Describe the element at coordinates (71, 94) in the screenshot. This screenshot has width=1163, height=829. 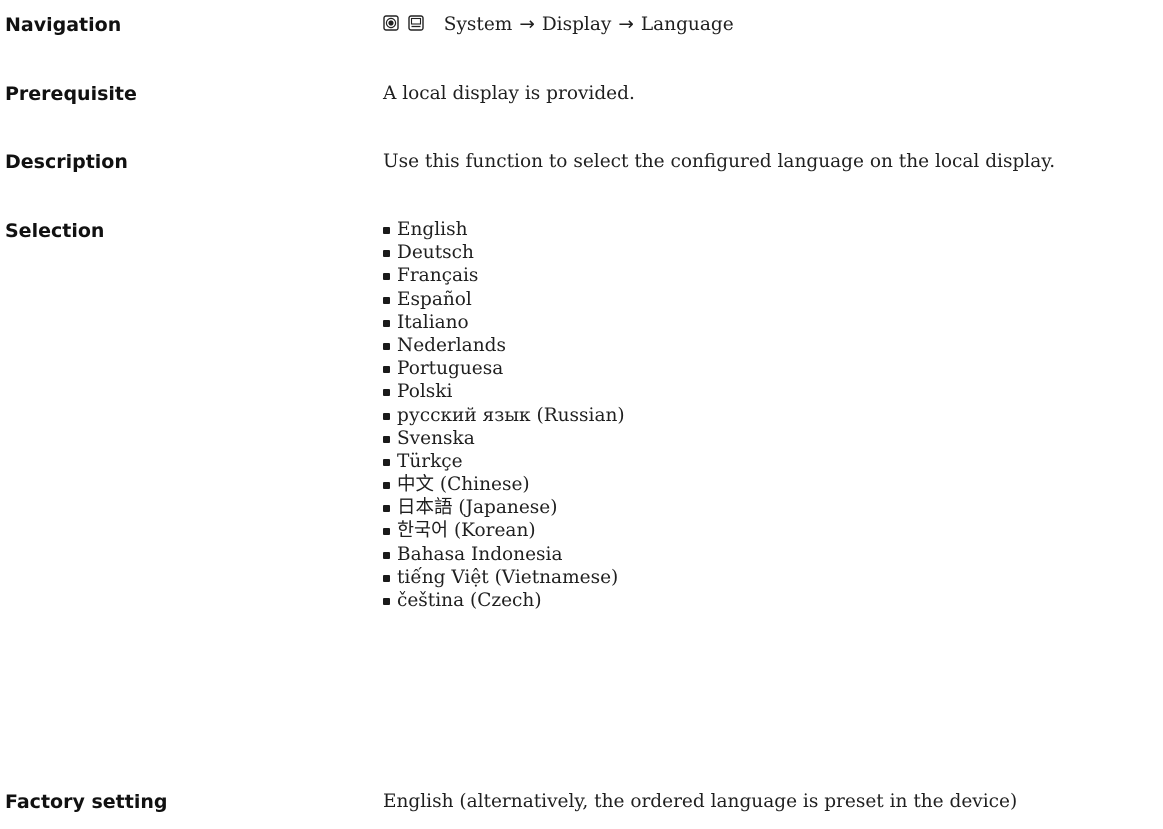
I see `prerequisite-label: Prerequisite` at that location.